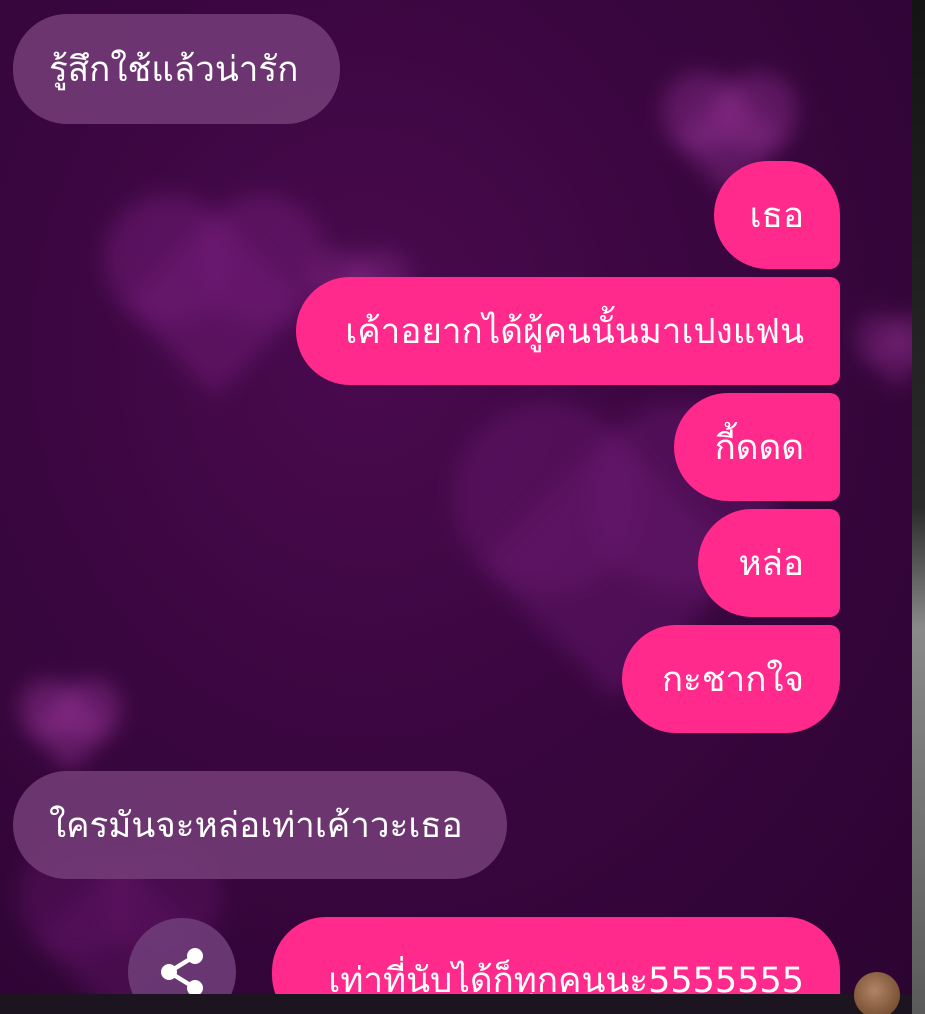 The width and height of the screenshot is (925, 1014). I want to click on message-bubble-incoming: ใครมันจะหล่อเท่าเค้าวะเธอ, so click(260, 825).